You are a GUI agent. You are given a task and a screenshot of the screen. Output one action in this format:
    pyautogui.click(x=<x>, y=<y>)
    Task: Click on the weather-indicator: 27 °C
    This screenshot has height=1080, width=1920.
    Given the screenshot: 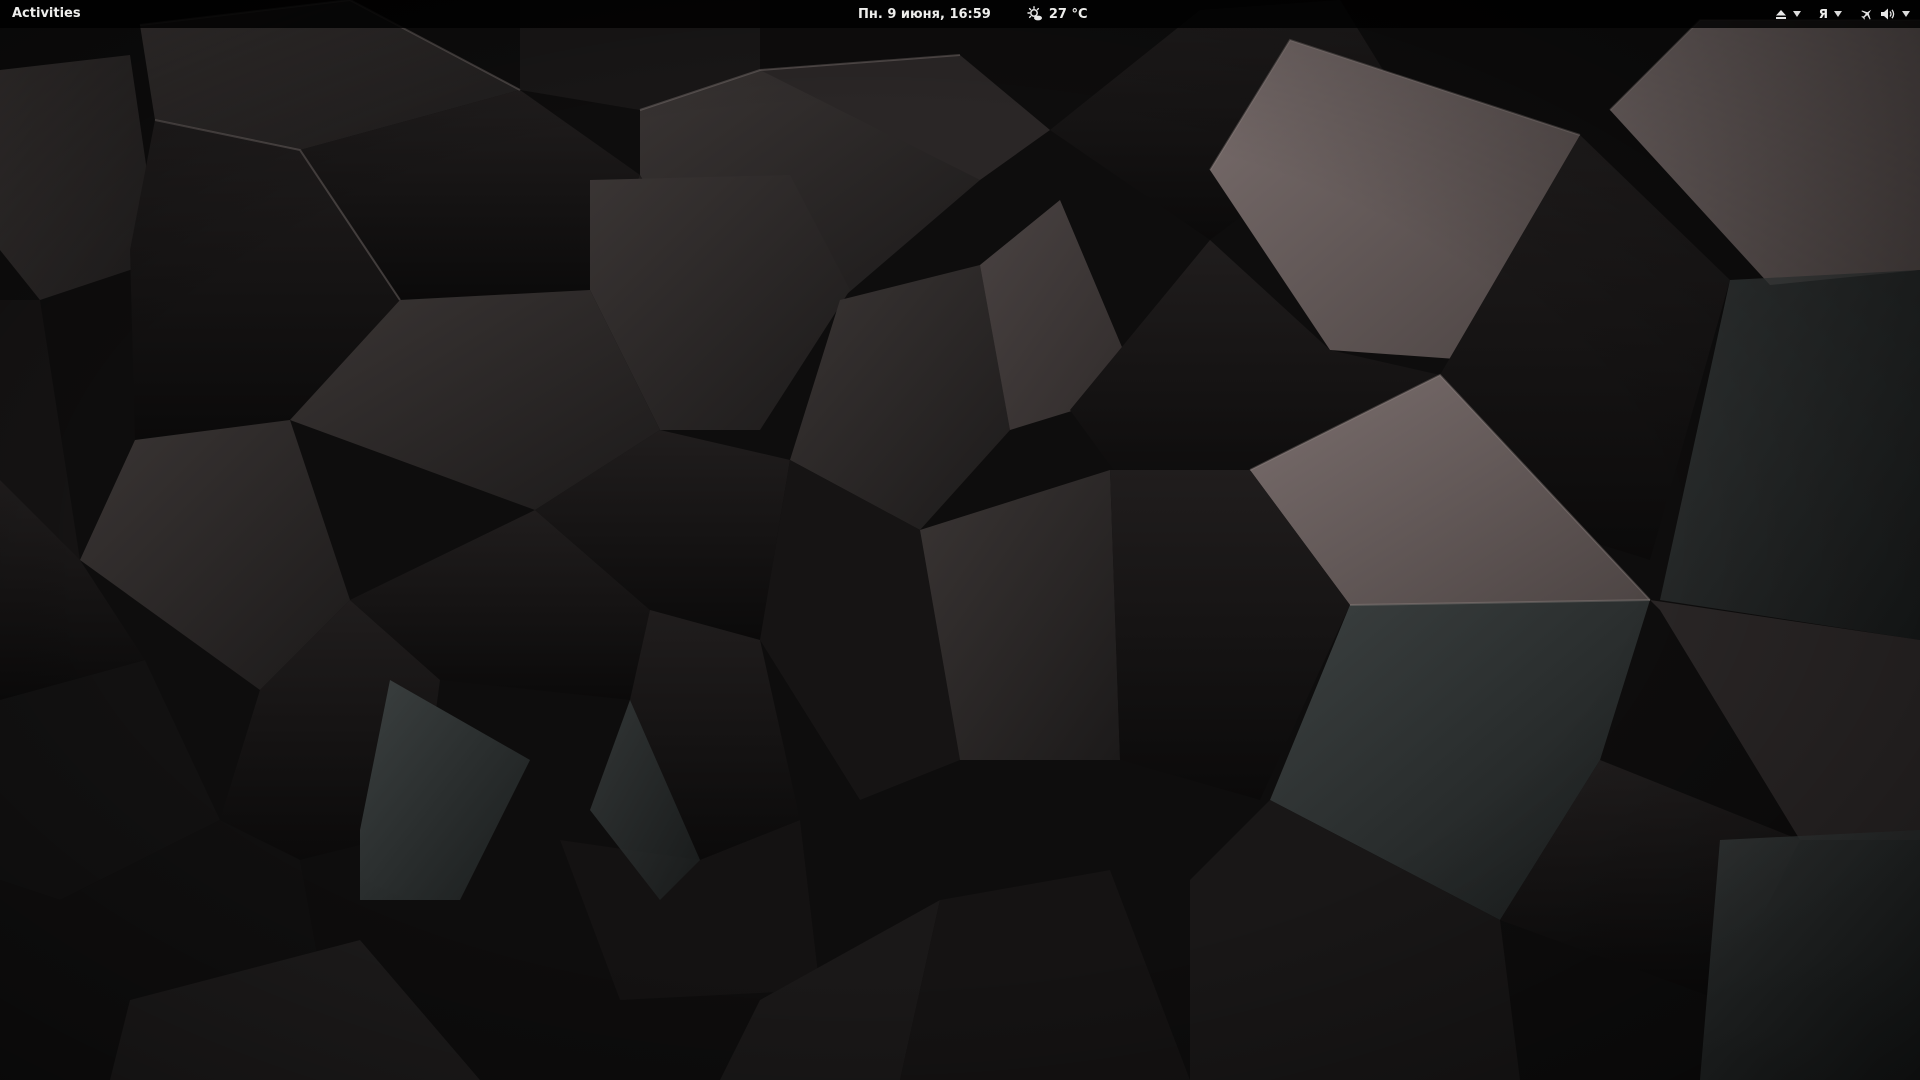 What is the action you would take?
    pyautogui.click(x=1057, y=14)
    